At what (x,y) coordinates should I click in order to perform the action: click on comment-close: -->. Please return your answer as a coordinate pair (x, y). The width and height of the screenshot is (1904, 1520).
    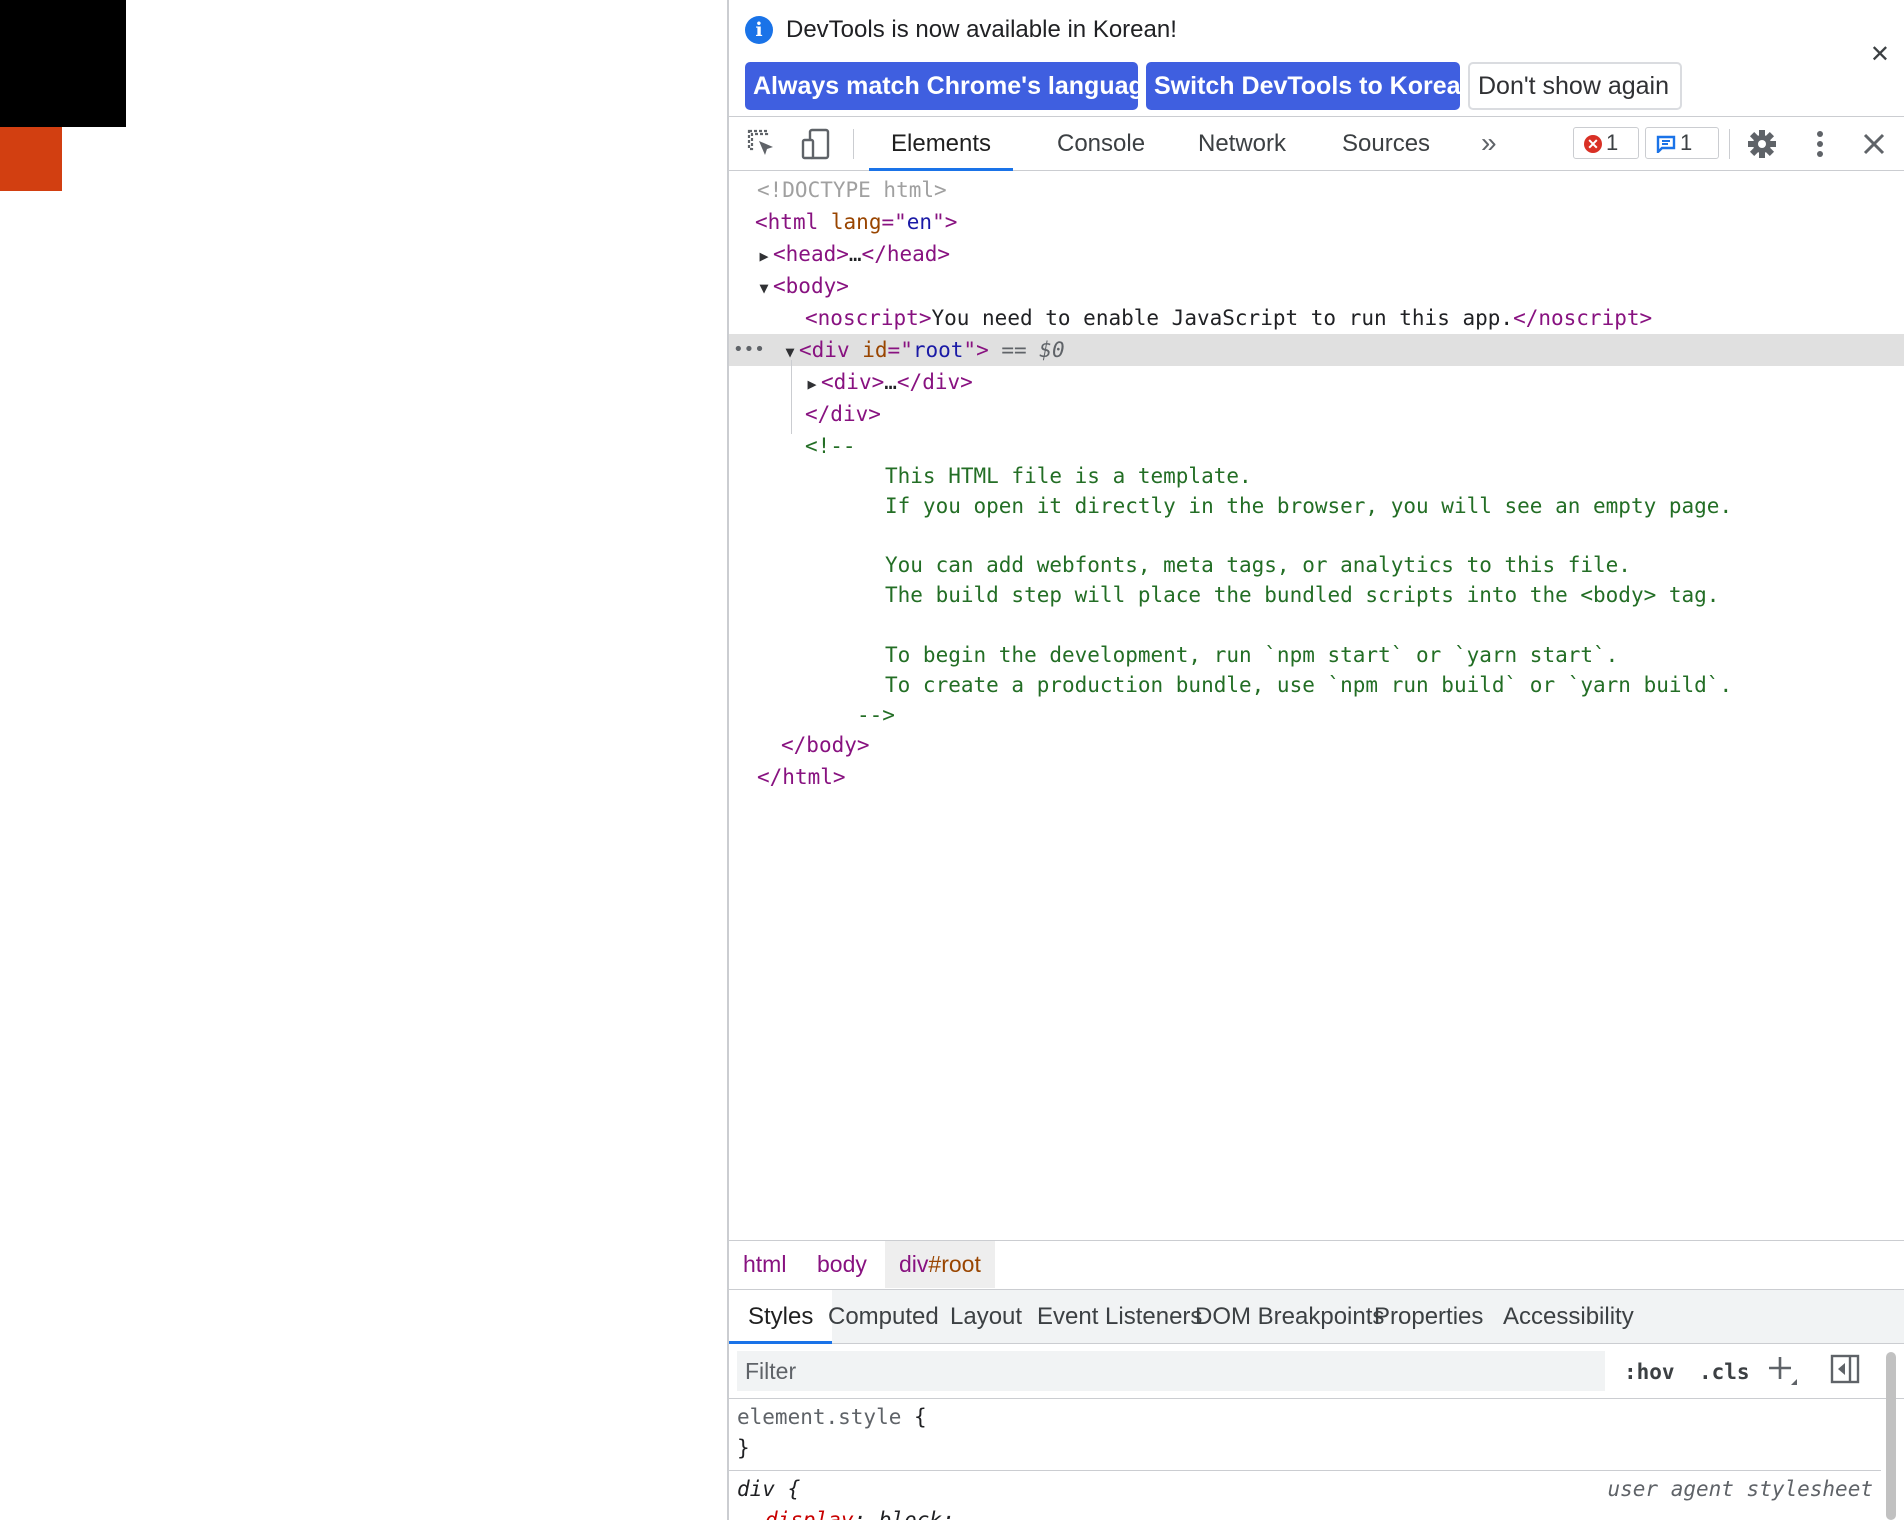
    Looking at the image, I should click on (876, 715).